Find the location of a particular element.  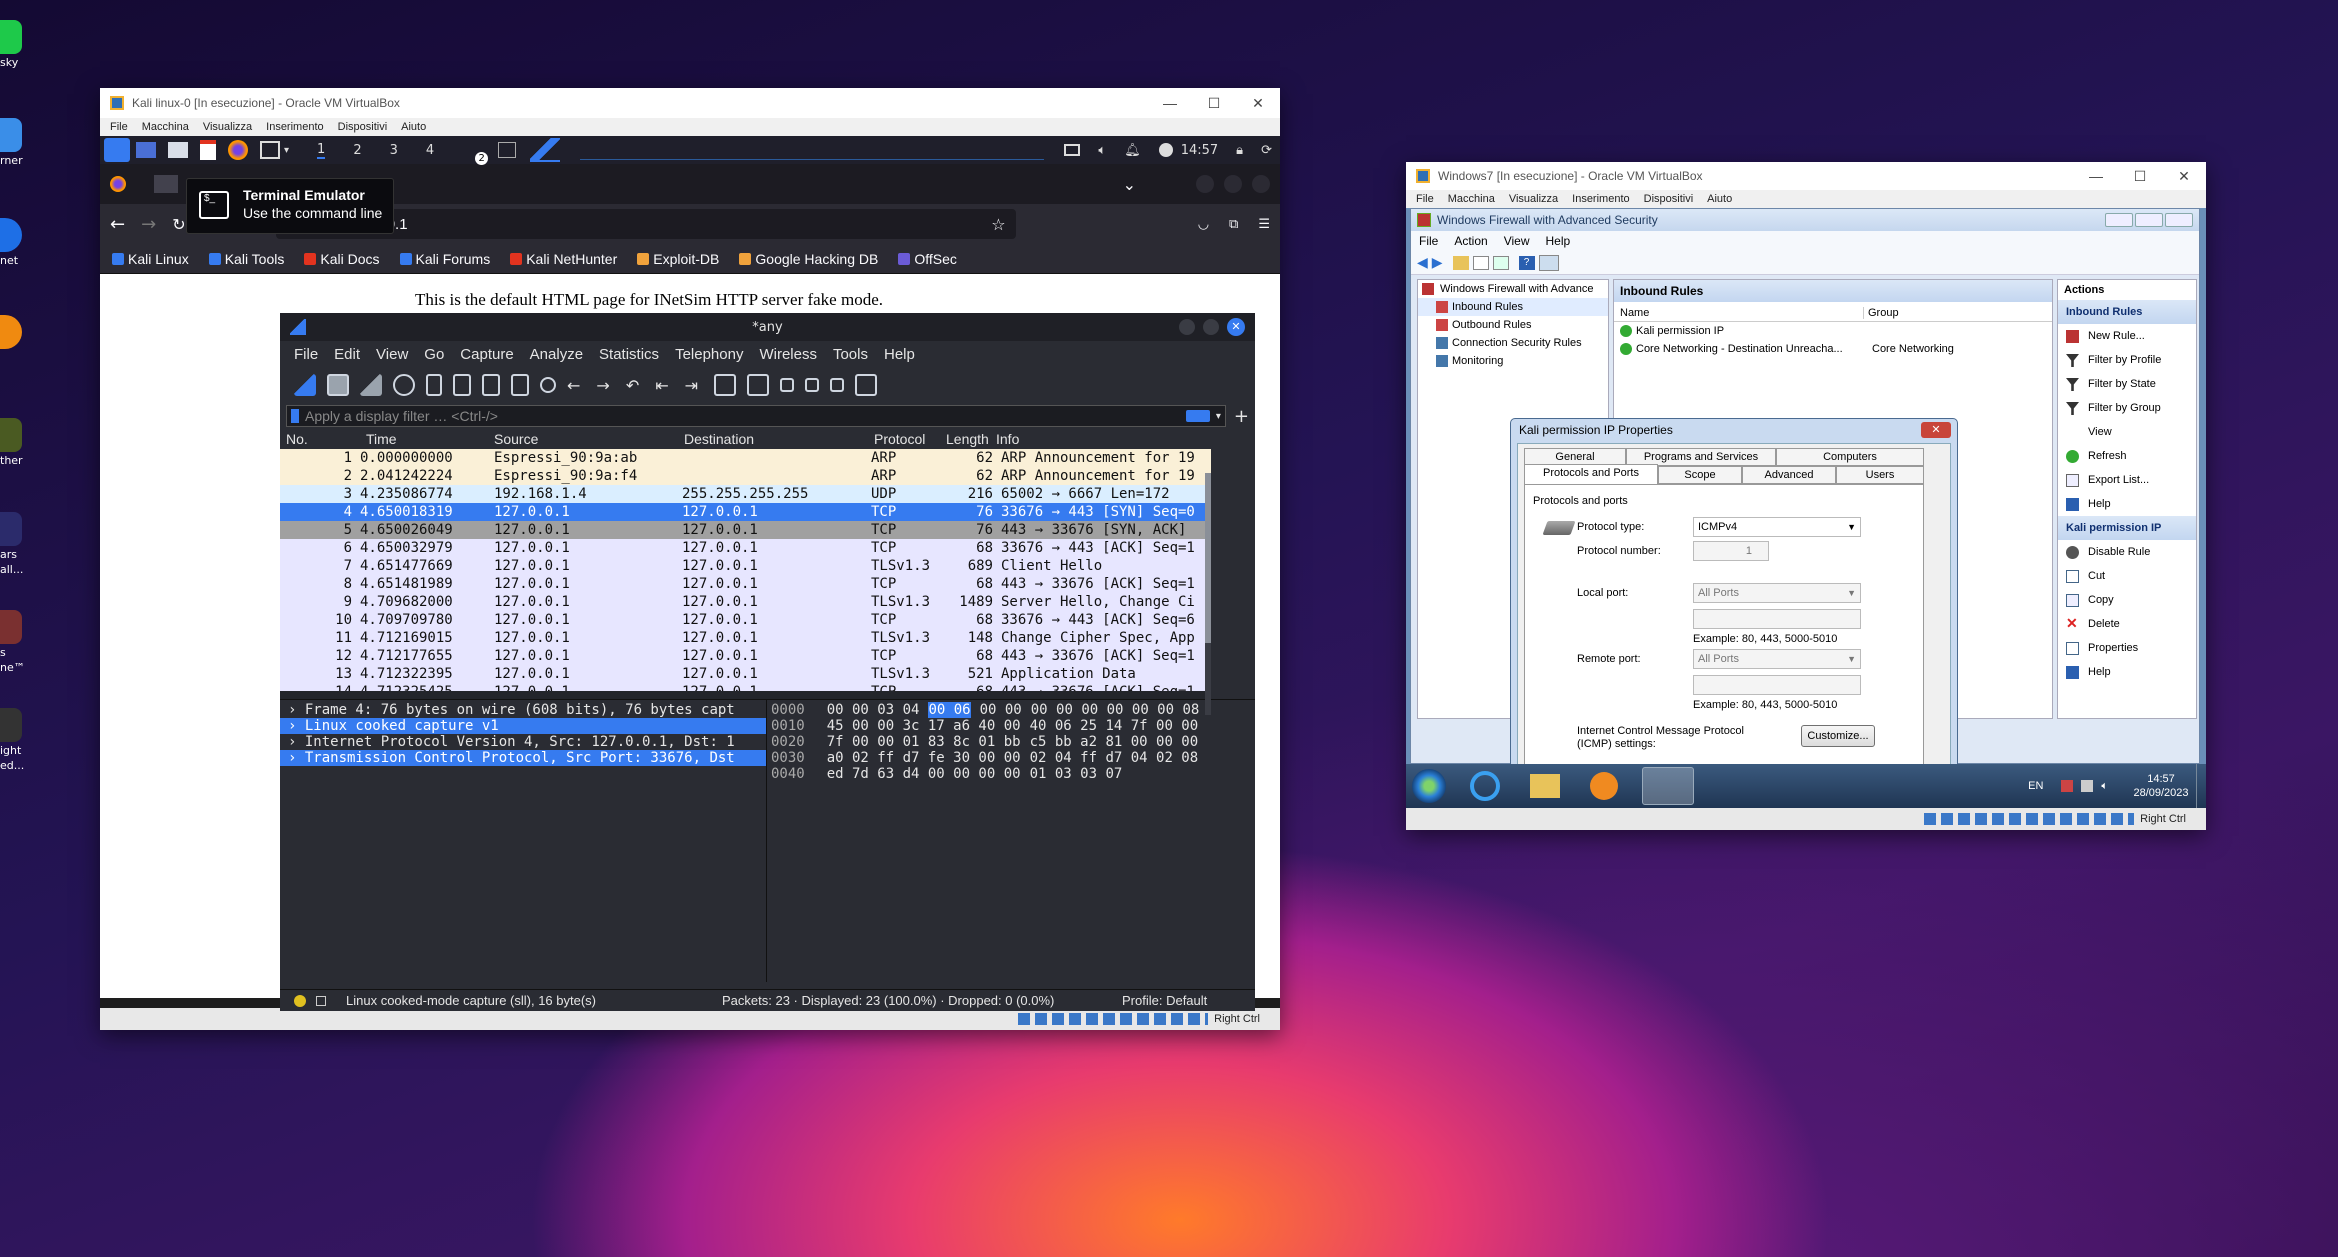

desktop-icon-7: s ne™ is located at coordinates (12, 642).